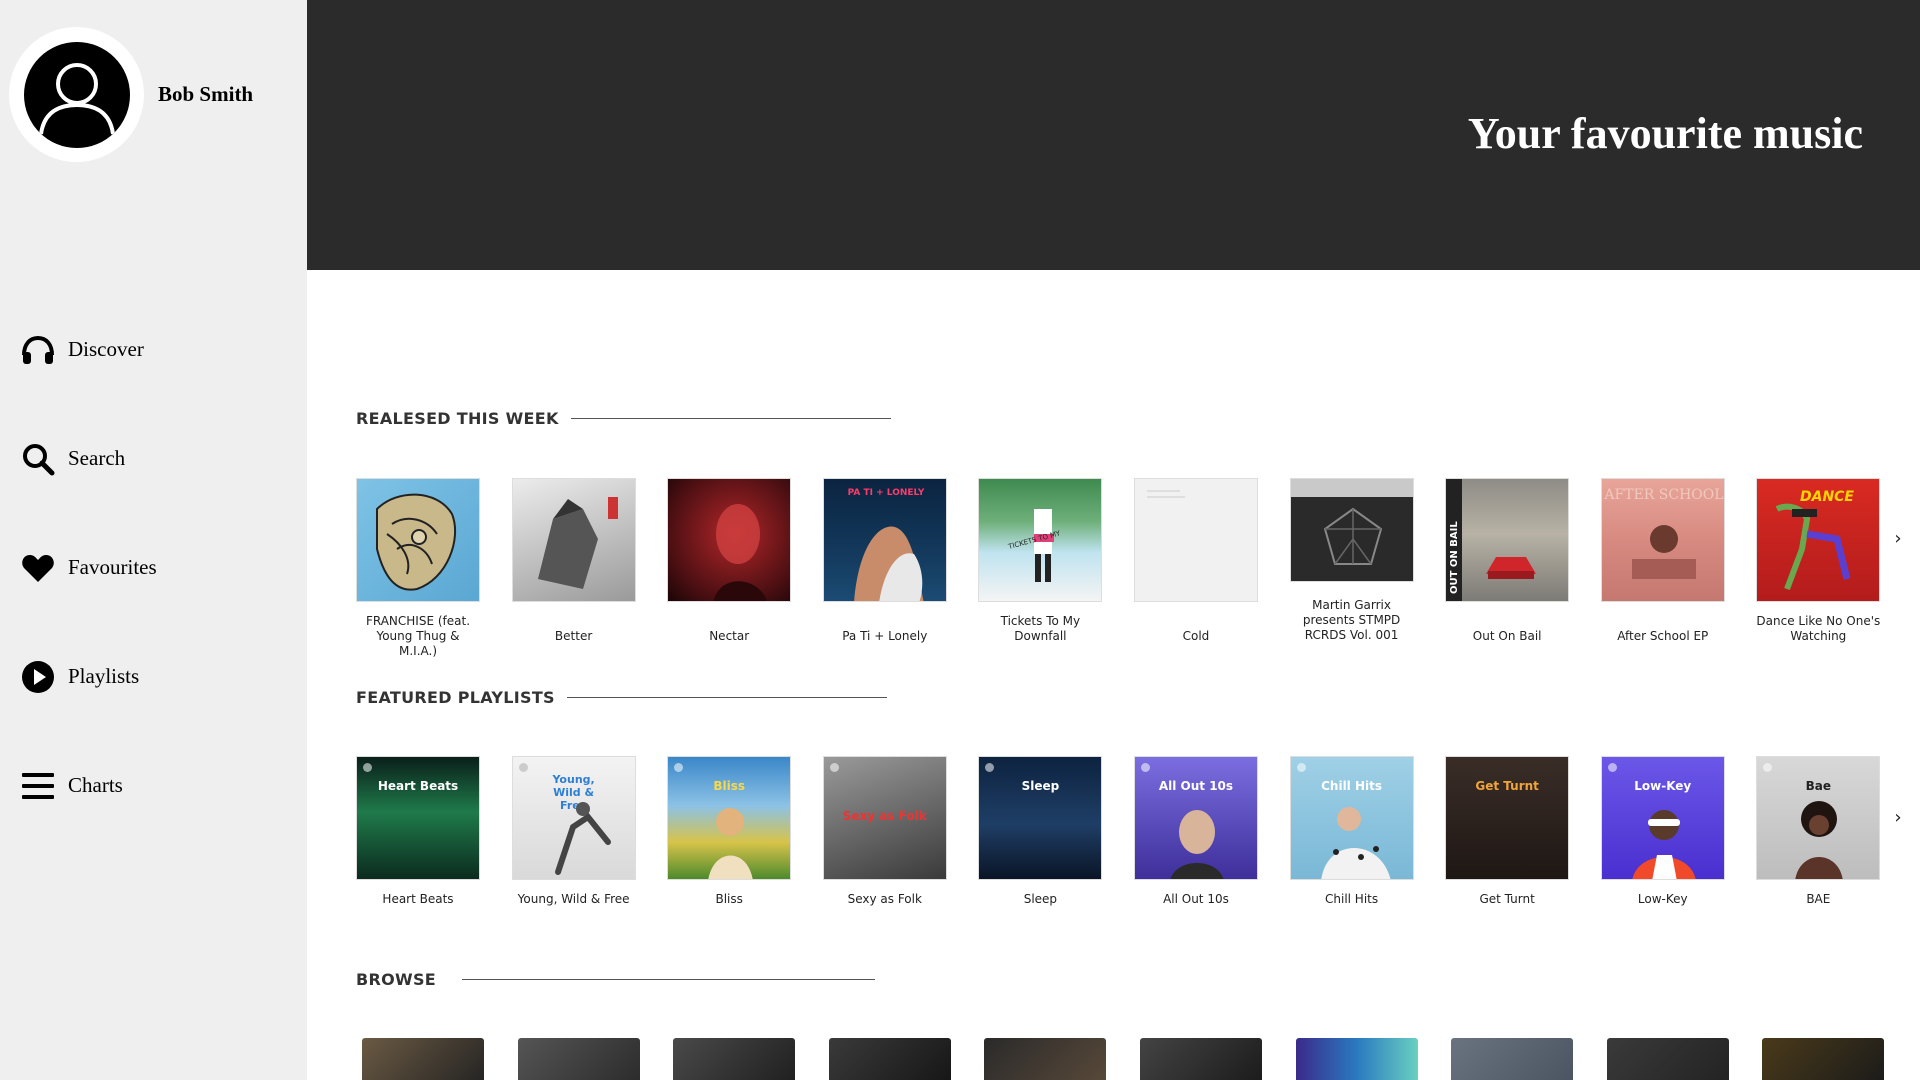 Image resolution: width=1920 pixels, height=1080 pixels. I want to click on svg-text: PA TI + LONELY, so click(885, 493).